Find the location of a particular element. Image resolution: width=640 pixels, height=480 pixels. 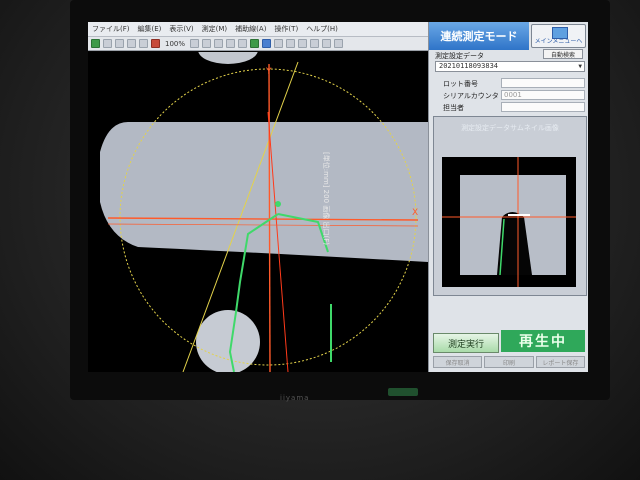

save-icon is located at coordinates (107, 43).